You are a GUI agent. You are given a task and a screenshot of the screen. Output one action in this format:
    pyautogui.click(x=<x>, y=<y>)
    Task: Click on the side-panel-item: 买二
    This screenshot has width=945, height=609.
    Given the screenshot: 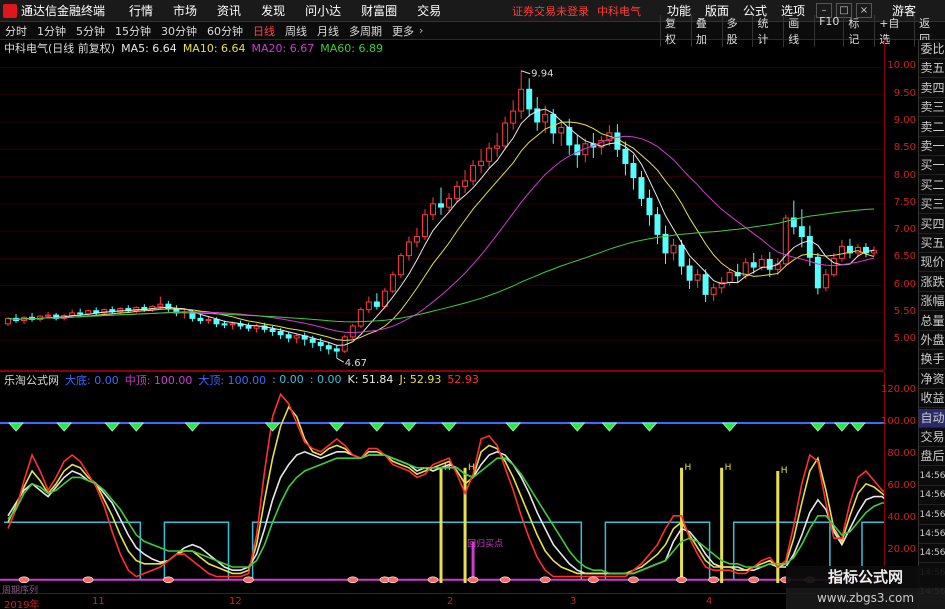 What is the action you would take?
    pyautogui.click(x=932, y=185)
    